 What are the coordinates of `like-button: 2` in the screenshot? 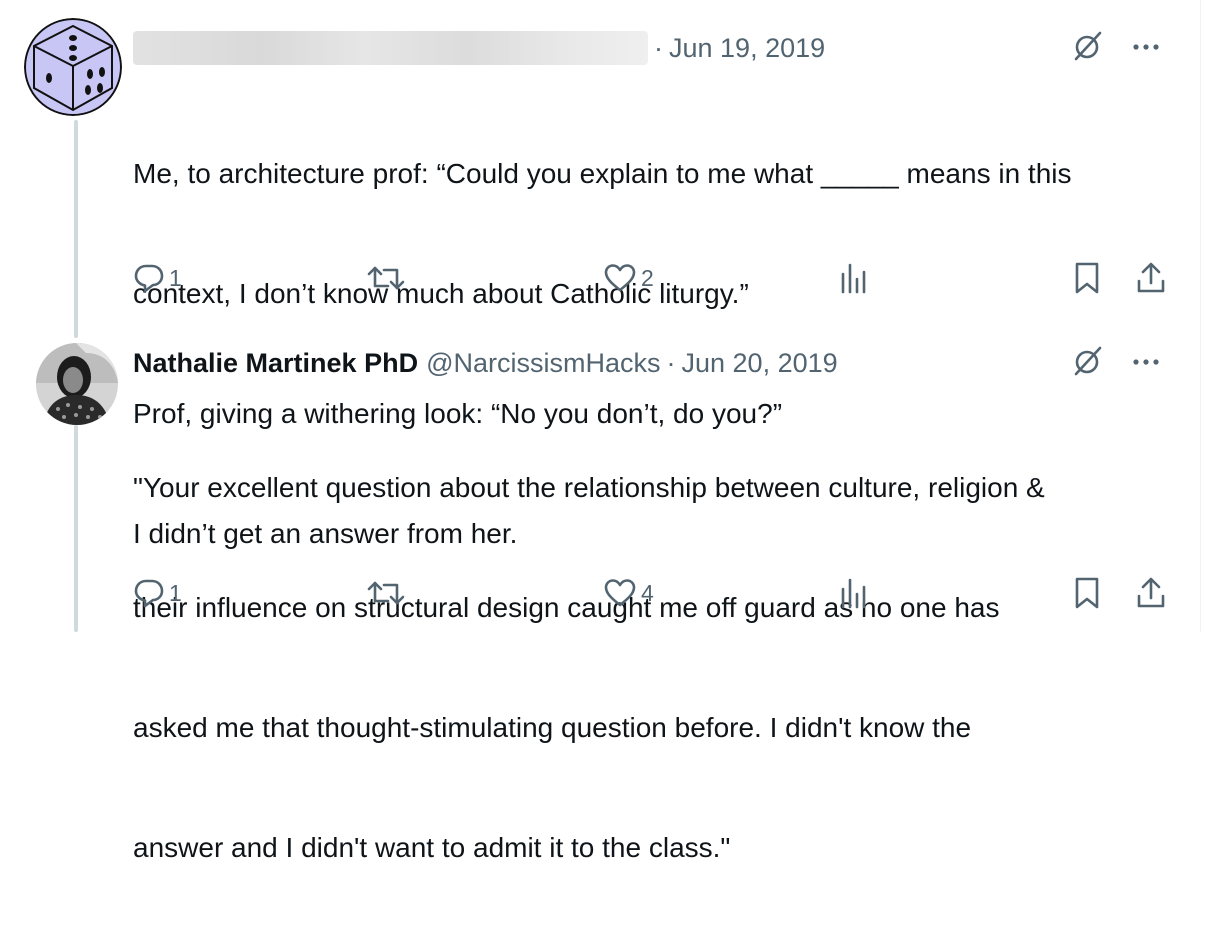 It's located at (628, 278).